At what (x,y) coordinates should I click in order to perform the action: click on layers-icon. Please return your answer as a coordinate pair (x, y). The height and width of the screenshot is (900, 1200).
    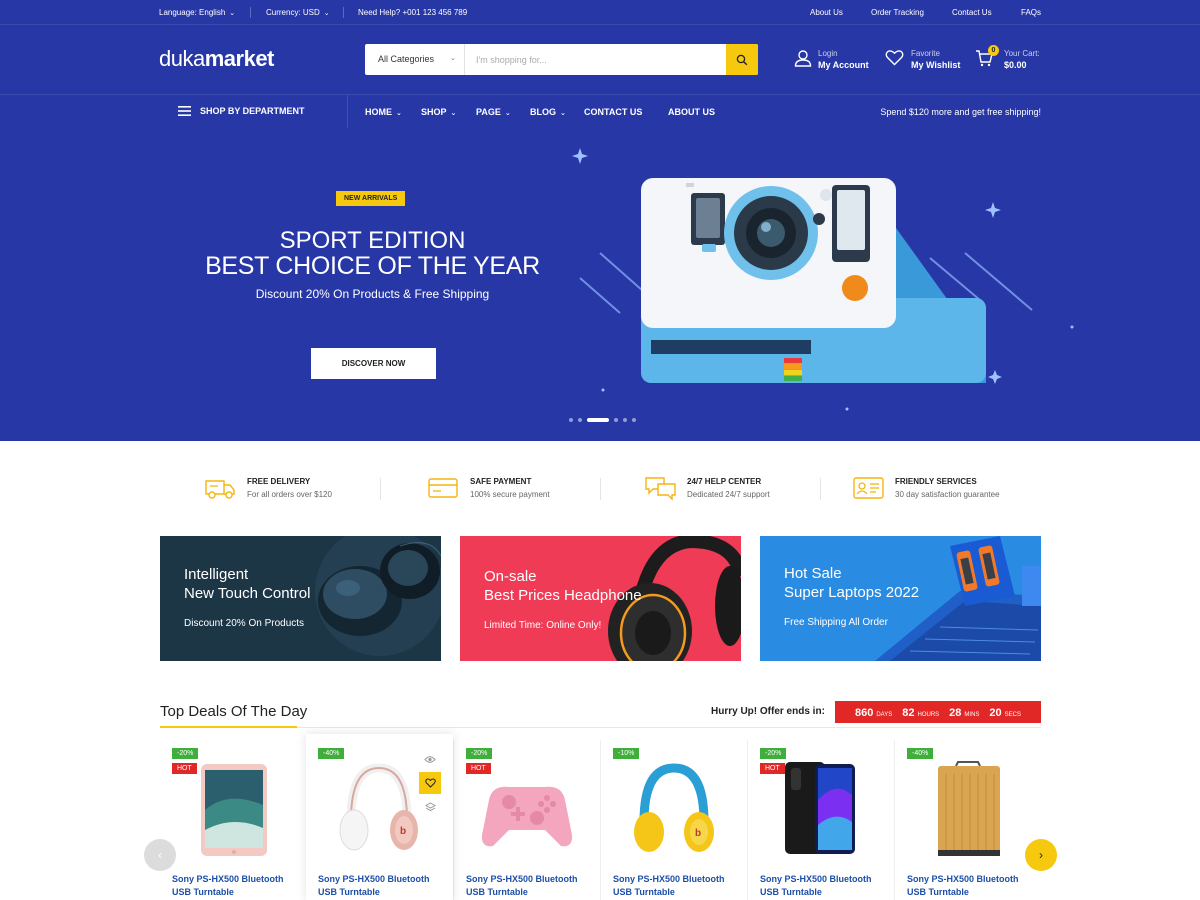
    Looking at the image, I should click on (430, 807).